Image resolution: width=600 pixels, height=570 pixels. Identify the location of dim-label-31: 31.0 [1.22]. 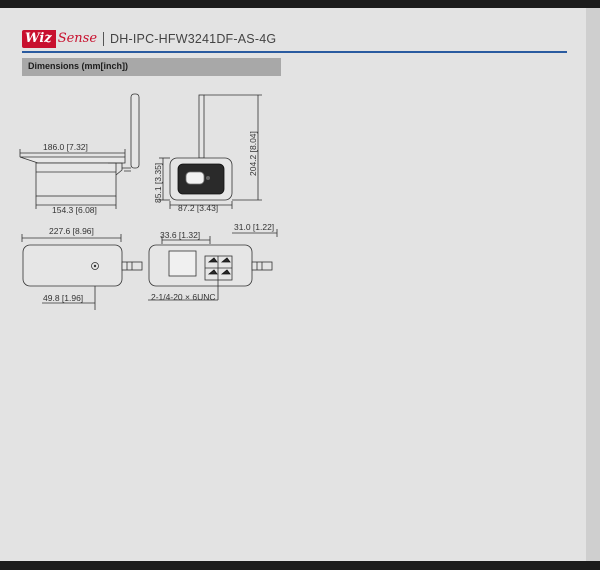
(254, 227).